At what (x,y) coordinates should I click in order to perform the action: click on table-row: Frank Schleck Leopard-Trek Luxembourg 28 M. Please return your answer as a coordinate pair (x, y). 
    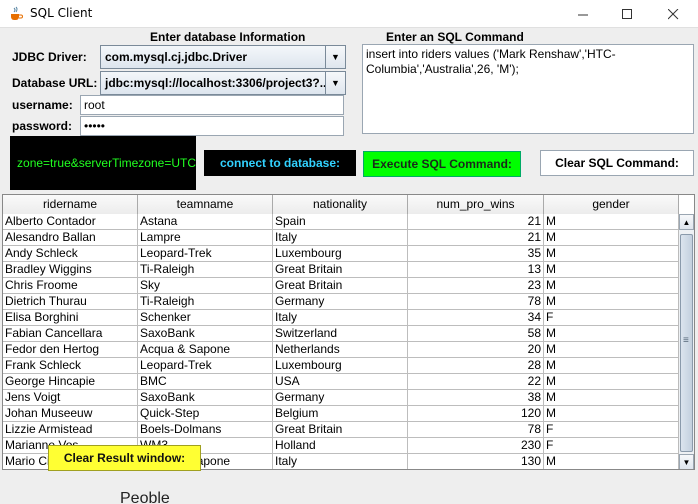
    Looking at the image, I should click on (341, 366).